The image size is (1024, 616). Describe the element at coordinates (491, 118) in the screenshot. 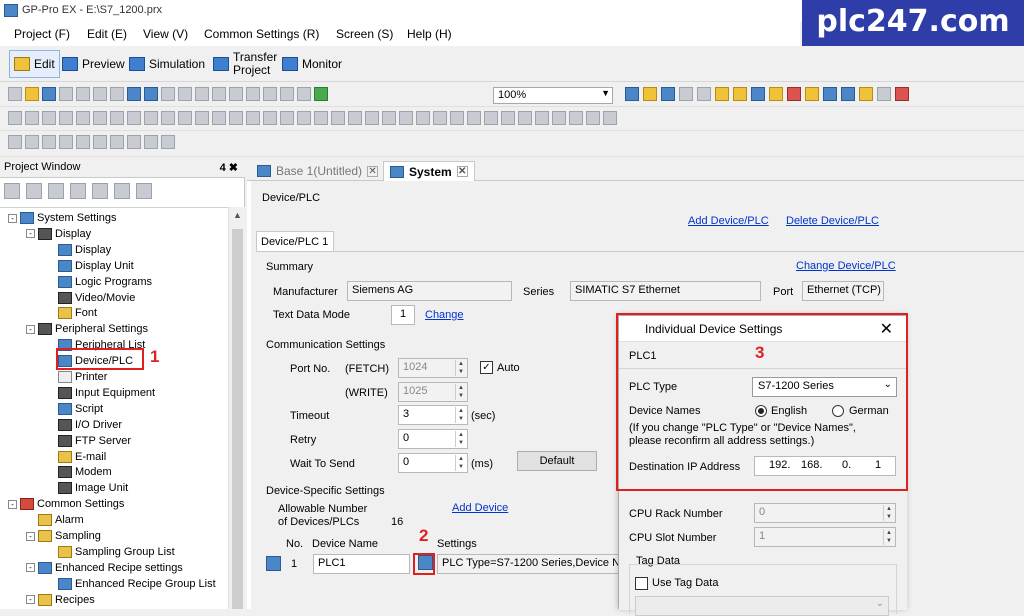

I see `historical-icon` at that location.